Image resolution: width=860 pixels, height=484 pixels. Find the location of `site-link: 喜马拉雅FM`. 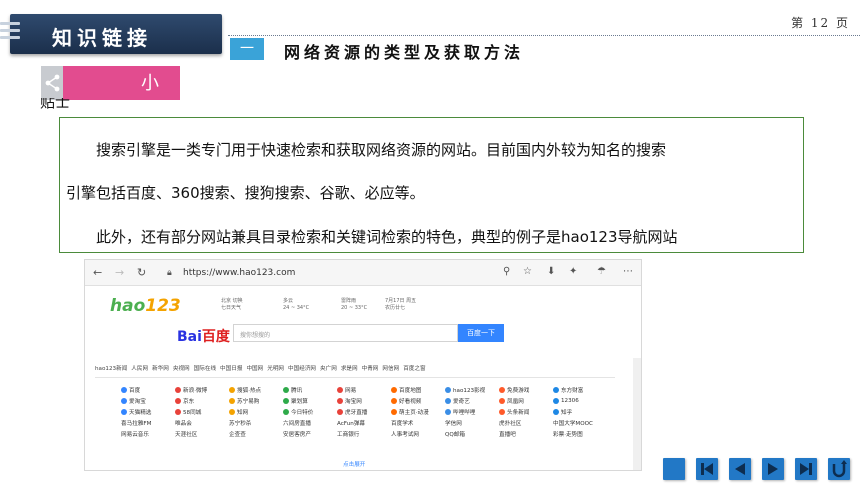

site-link: 喜马拉雅FM is located at coordinates (148, 423).